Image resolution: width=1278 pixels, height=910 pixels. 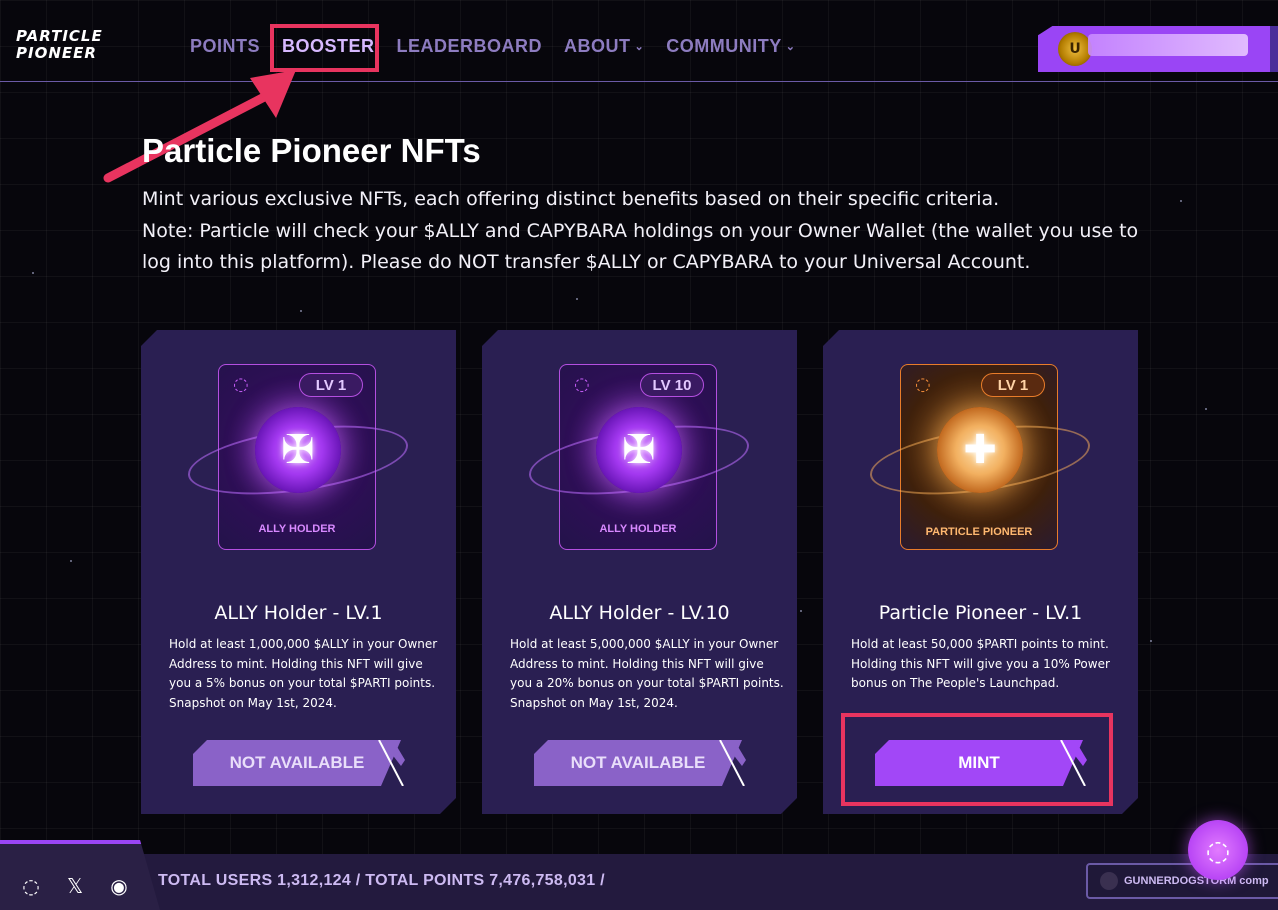 What do you see at coordinates (977, 759) in the screenshot?
I see `mint-highlight-box` at bounding box center [977, 759].